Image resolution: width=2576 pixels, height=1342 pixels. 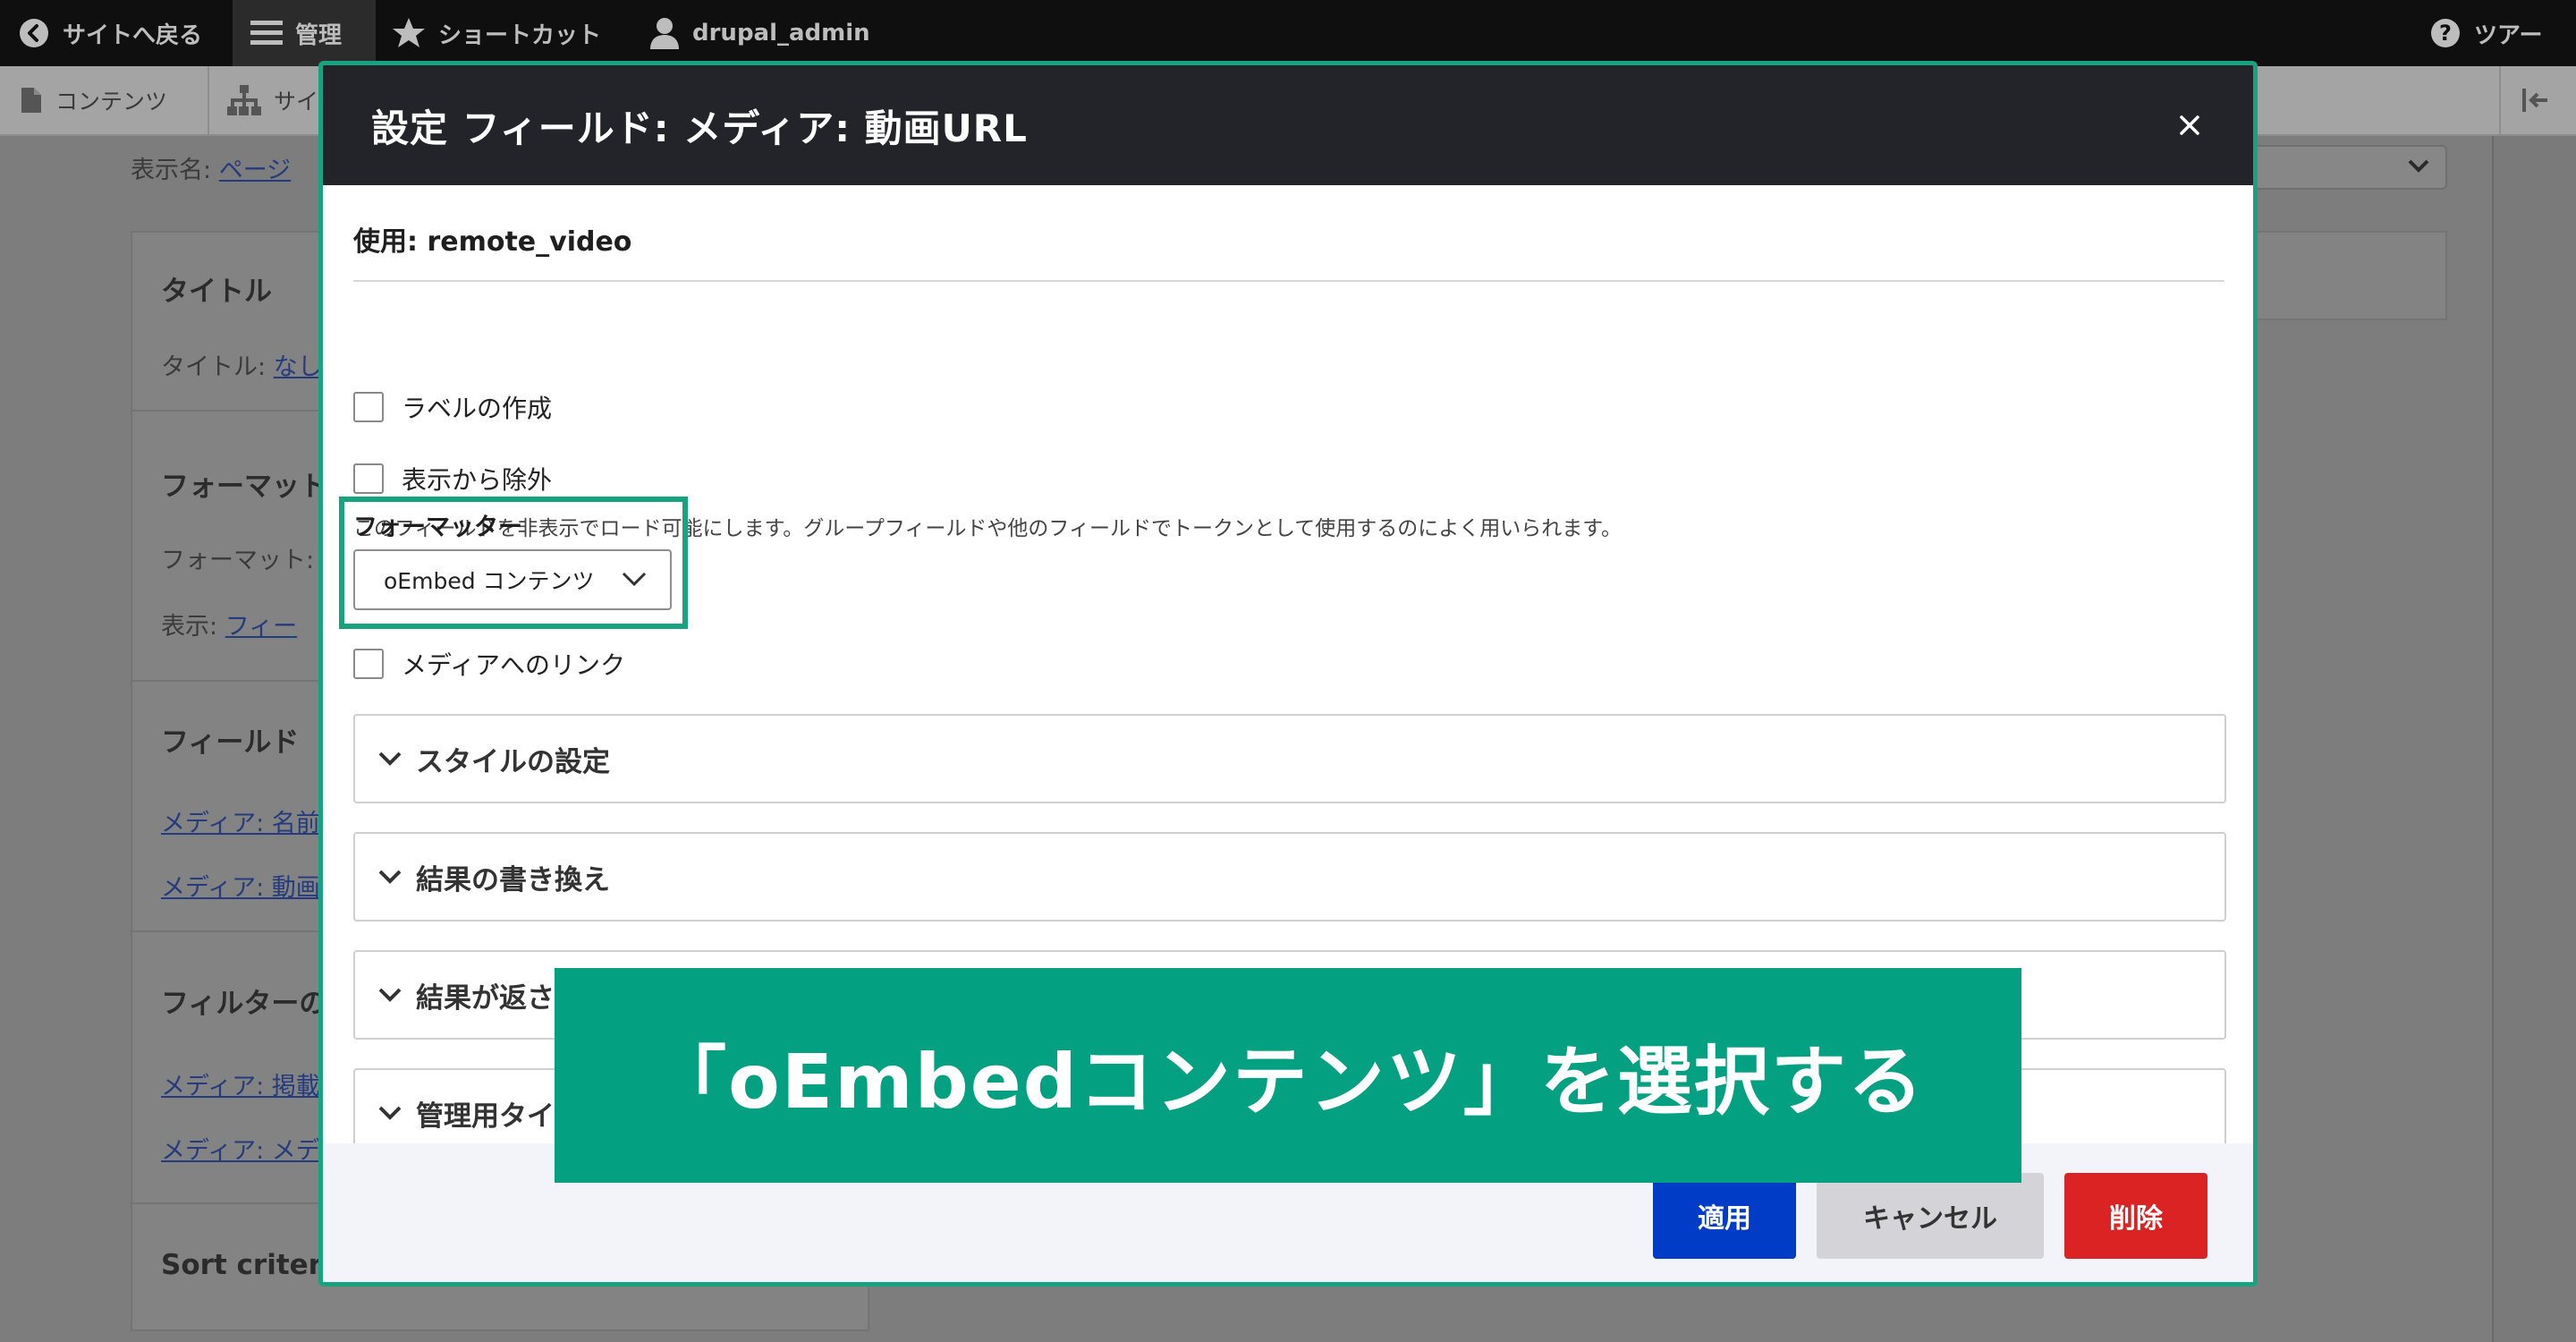 What do you see at coordinates (261, 627) in the screenshot?
I see `show-link: フィー` at bounding box center [261, 627].